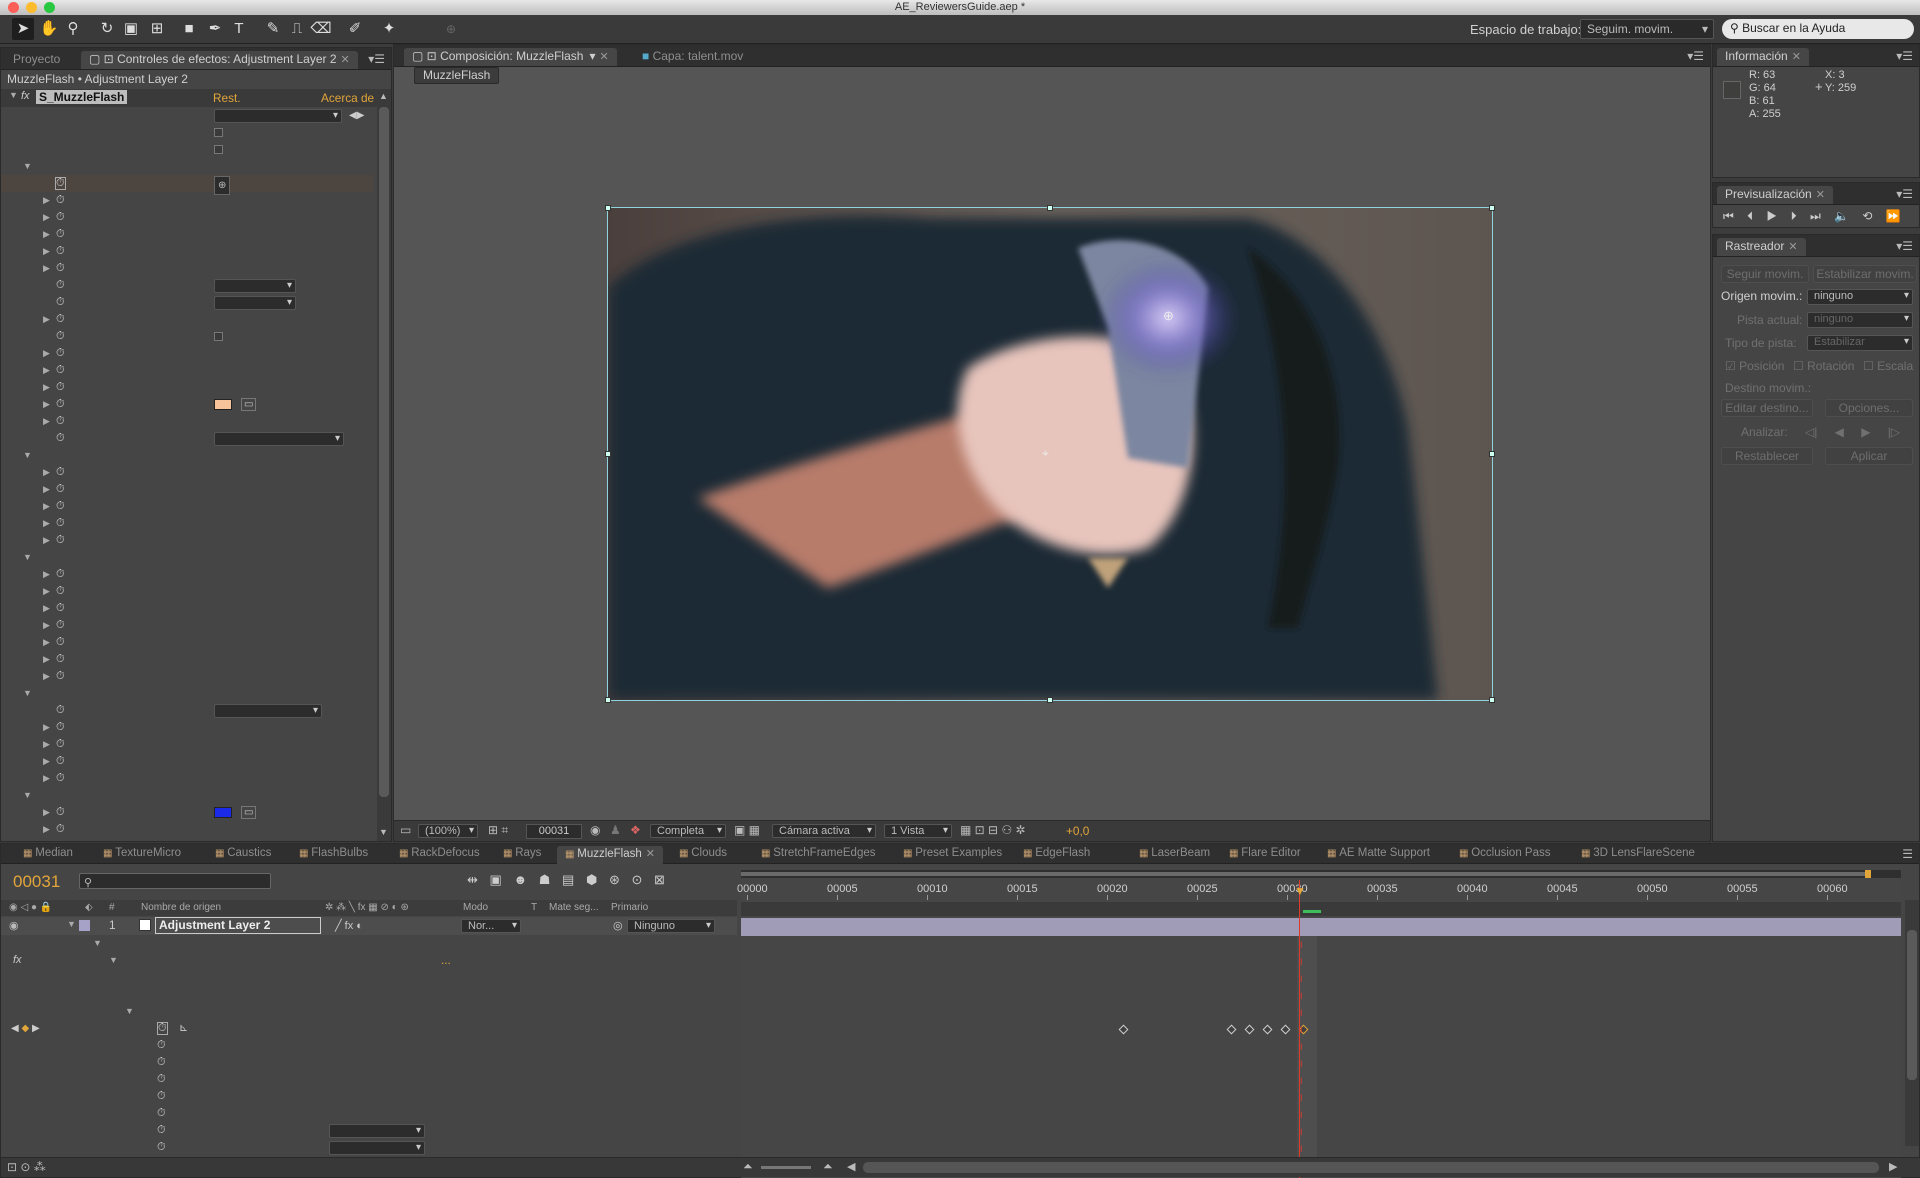  I want to click on channel-icon: ❖, so click(635, 830).